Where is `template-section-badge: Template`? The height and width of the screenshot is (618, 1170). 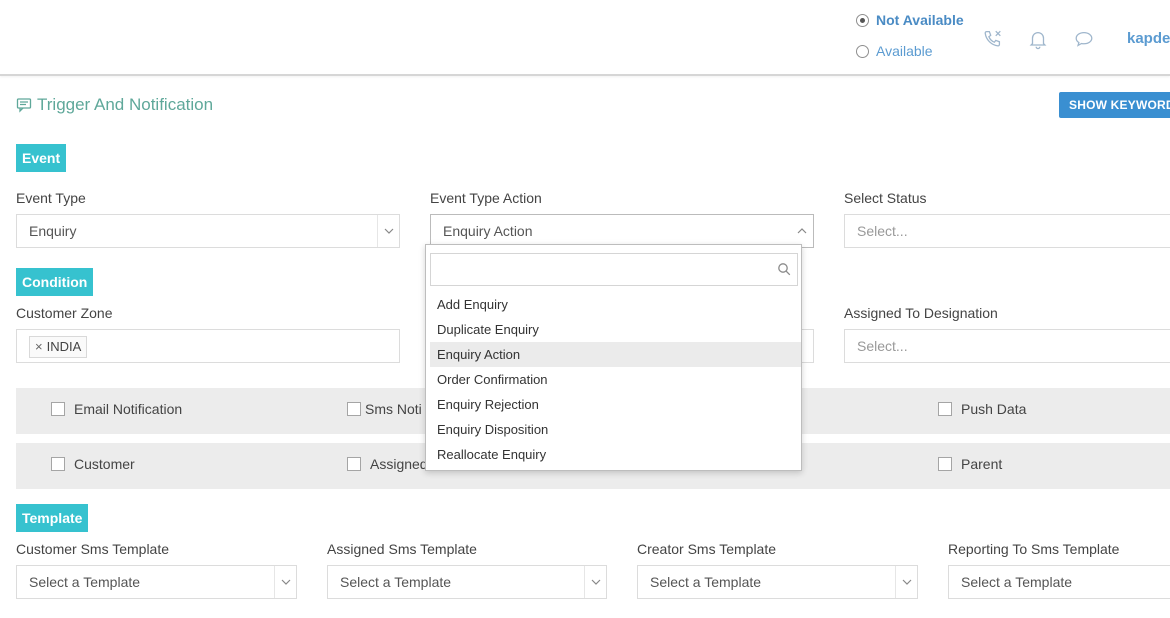
template-section-badge: Template is located at coordinates (52, 518).